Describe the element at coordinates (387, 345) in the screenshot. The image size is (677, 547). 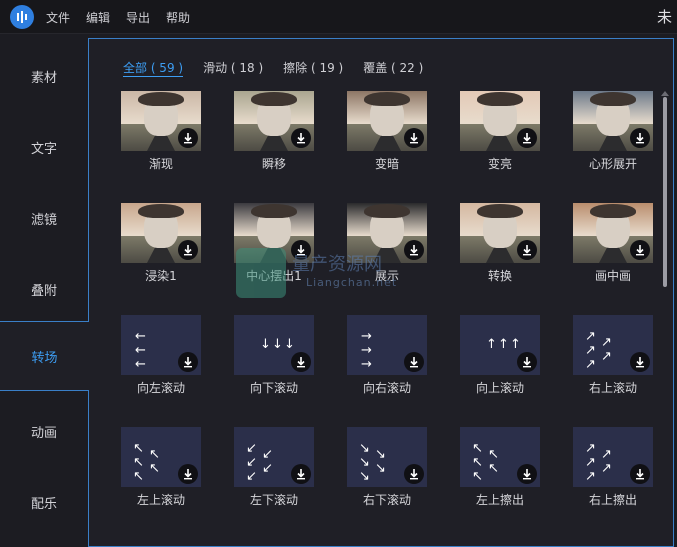
I see `transition-thumbnail: → → →` at that location.